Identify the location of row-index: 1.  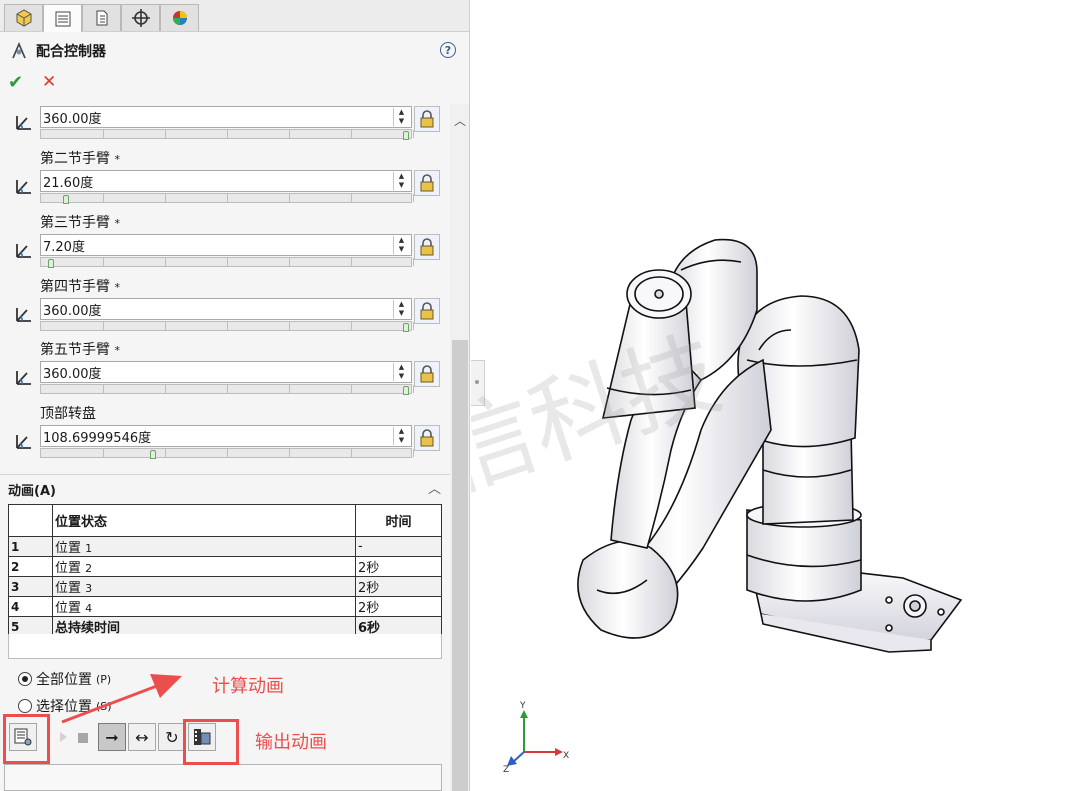
(30, 546).